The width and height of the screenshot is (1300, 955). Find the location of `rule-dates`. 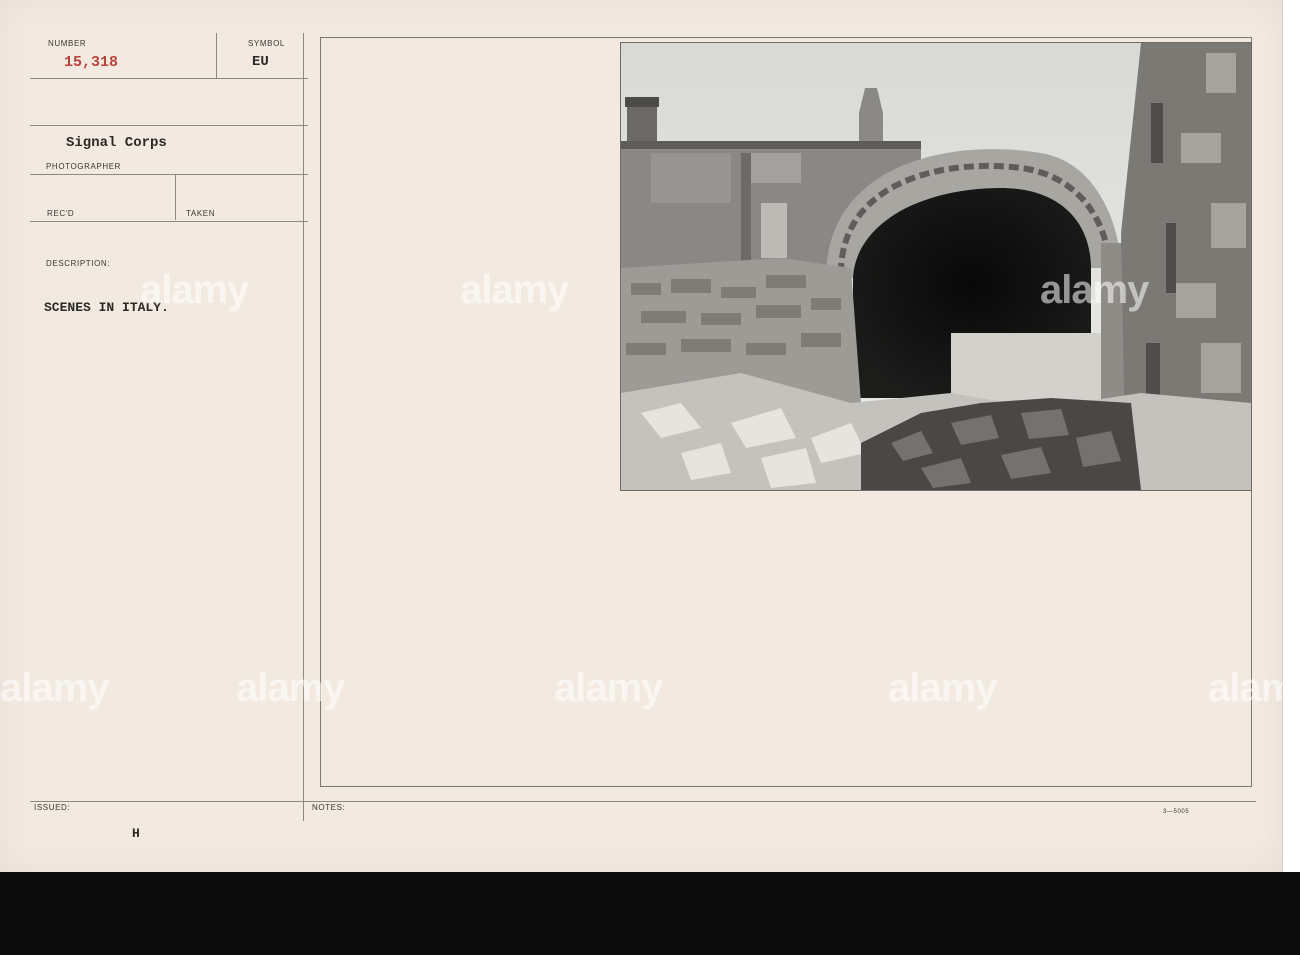

rule-dates is located at coordinates (169, 221).